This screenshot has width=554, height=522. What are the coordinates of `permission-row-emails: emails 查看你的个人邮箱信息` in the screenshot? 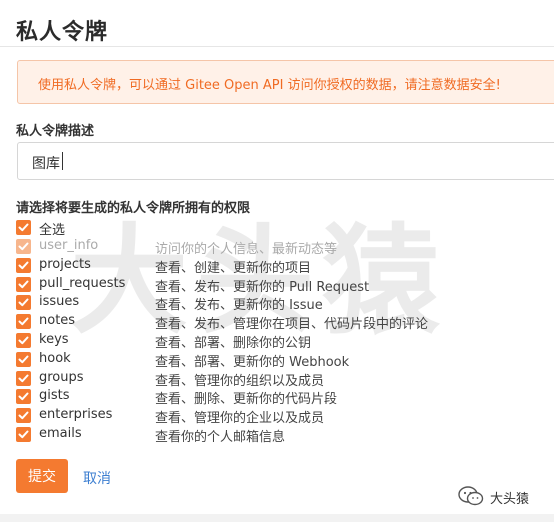 It's located at (276, 435).